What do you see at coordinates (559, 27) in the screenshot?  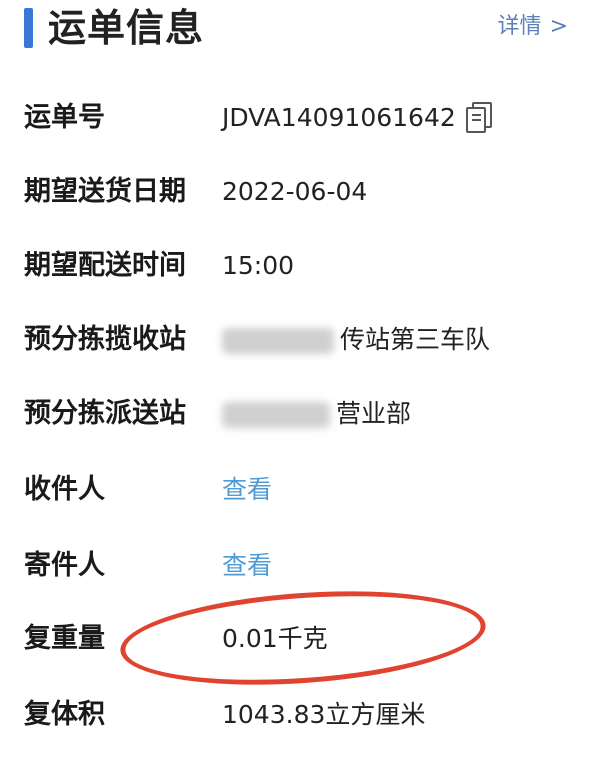 I see `chevron-right-icon: >` at bounding box center [559, 27].